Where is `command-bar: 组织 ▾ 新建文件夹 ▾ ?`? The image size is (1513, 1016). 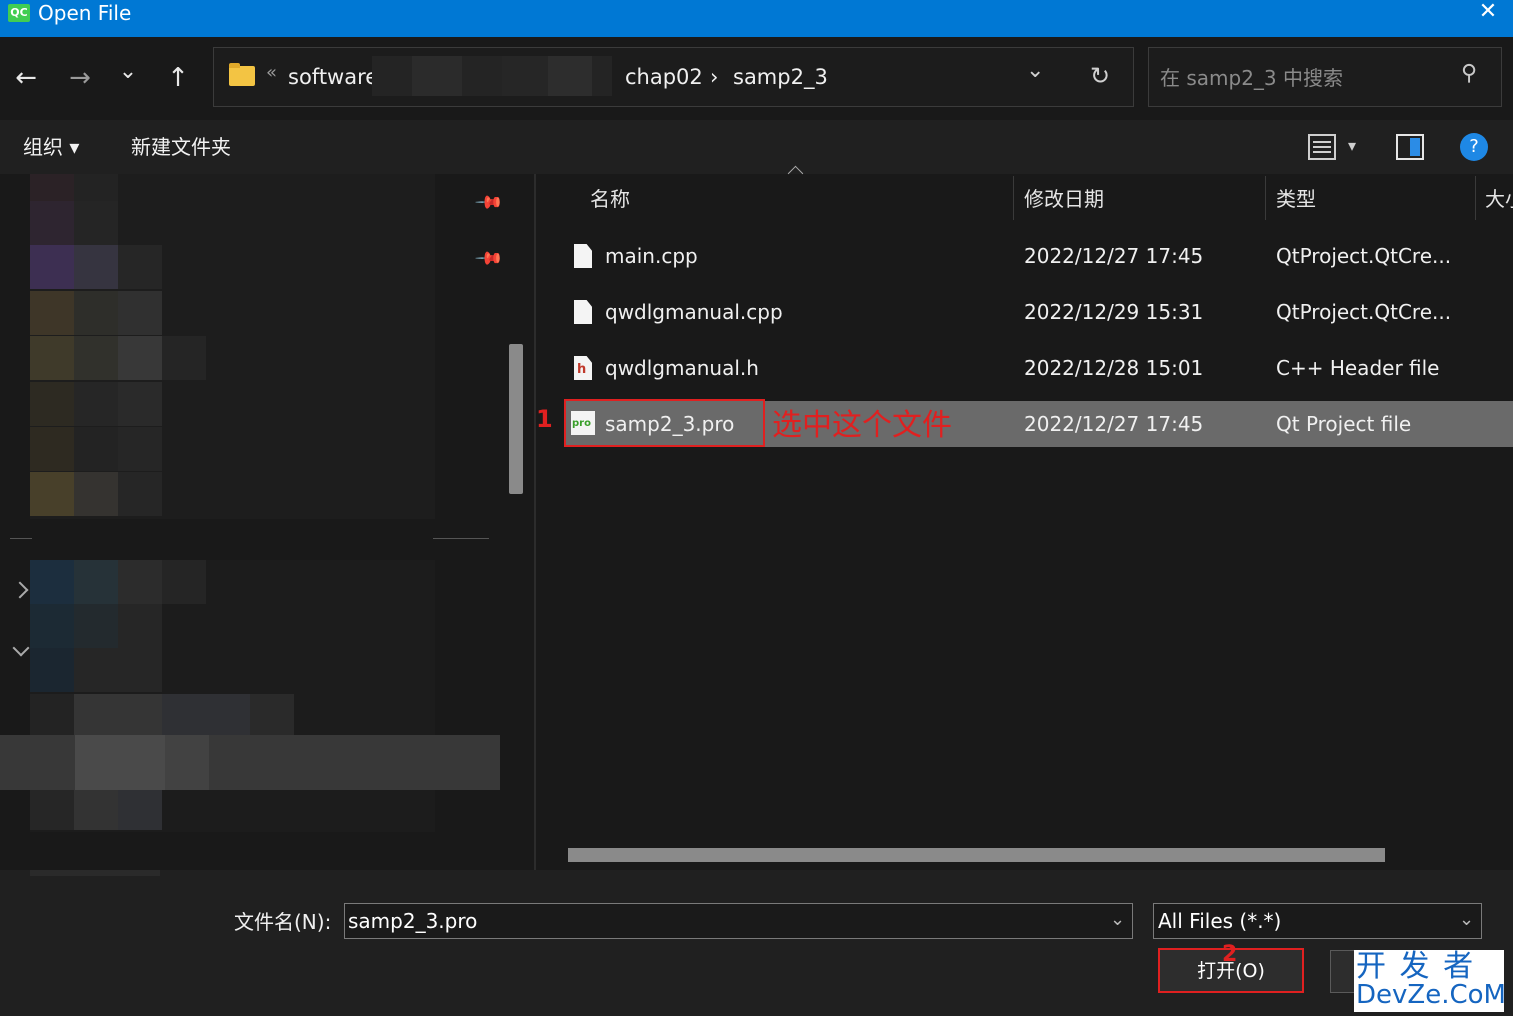
command-bar: 组织 ▾ 新建文件夹 ▾ ? is located at coordinates (756, 147).